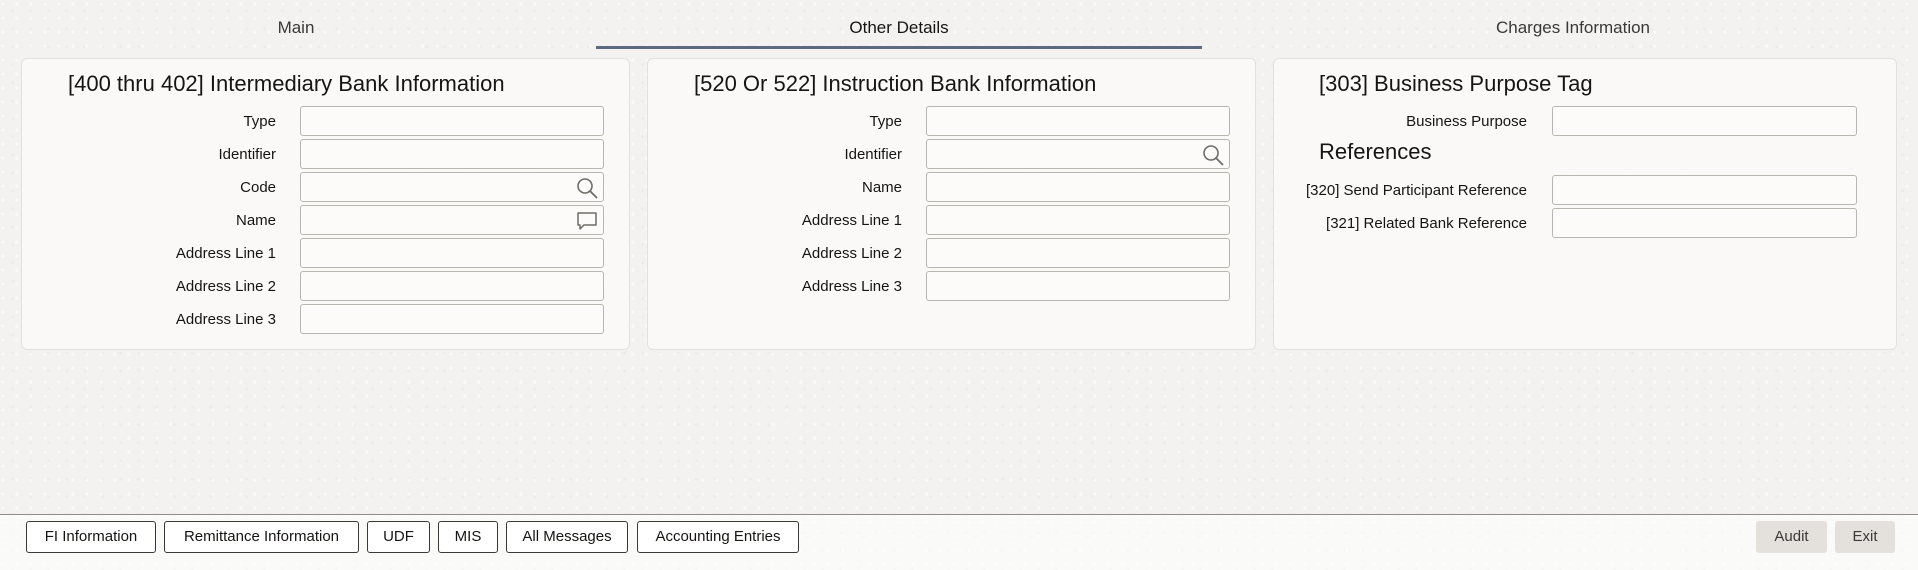  I want to click on instruction-address2-field, so click(1078, 253).